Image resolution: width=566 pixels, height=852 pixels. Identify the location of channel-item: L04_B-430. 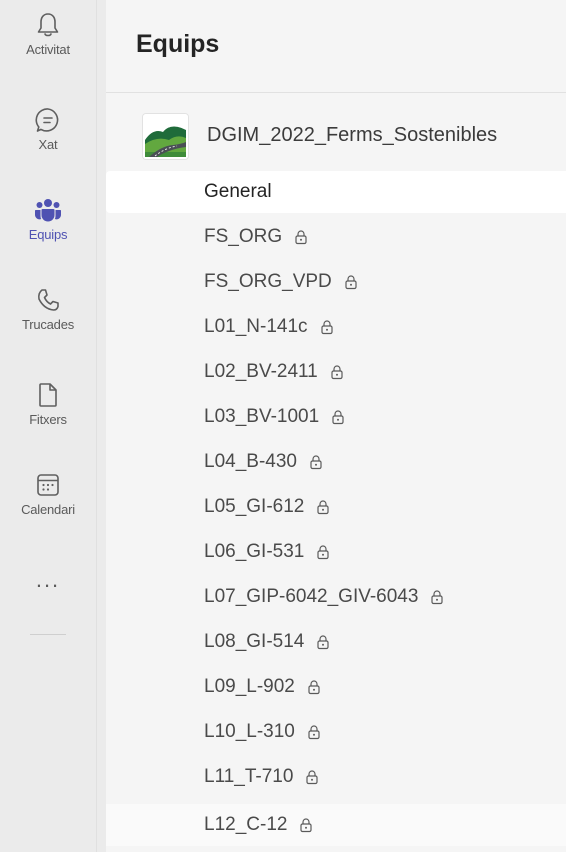
(336, 462).